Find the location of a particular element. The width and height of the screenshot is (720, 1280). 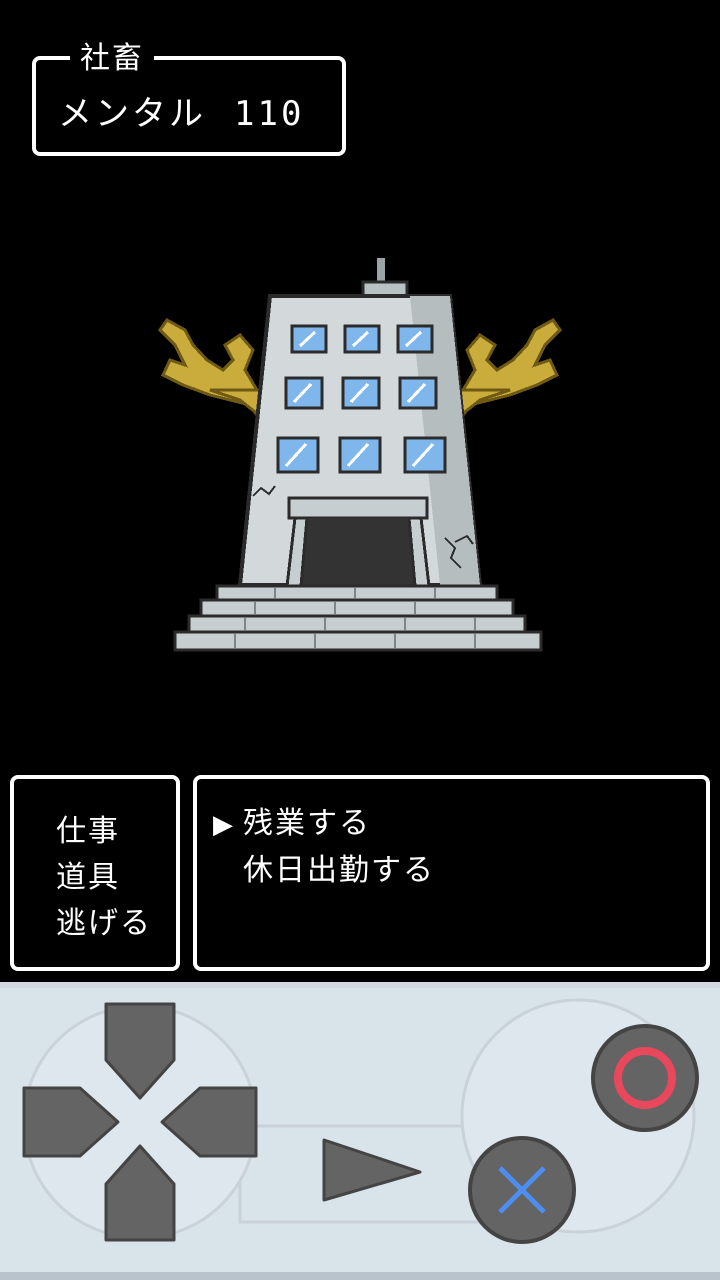

command-items: 道具 is located at coordinates (104, 878).